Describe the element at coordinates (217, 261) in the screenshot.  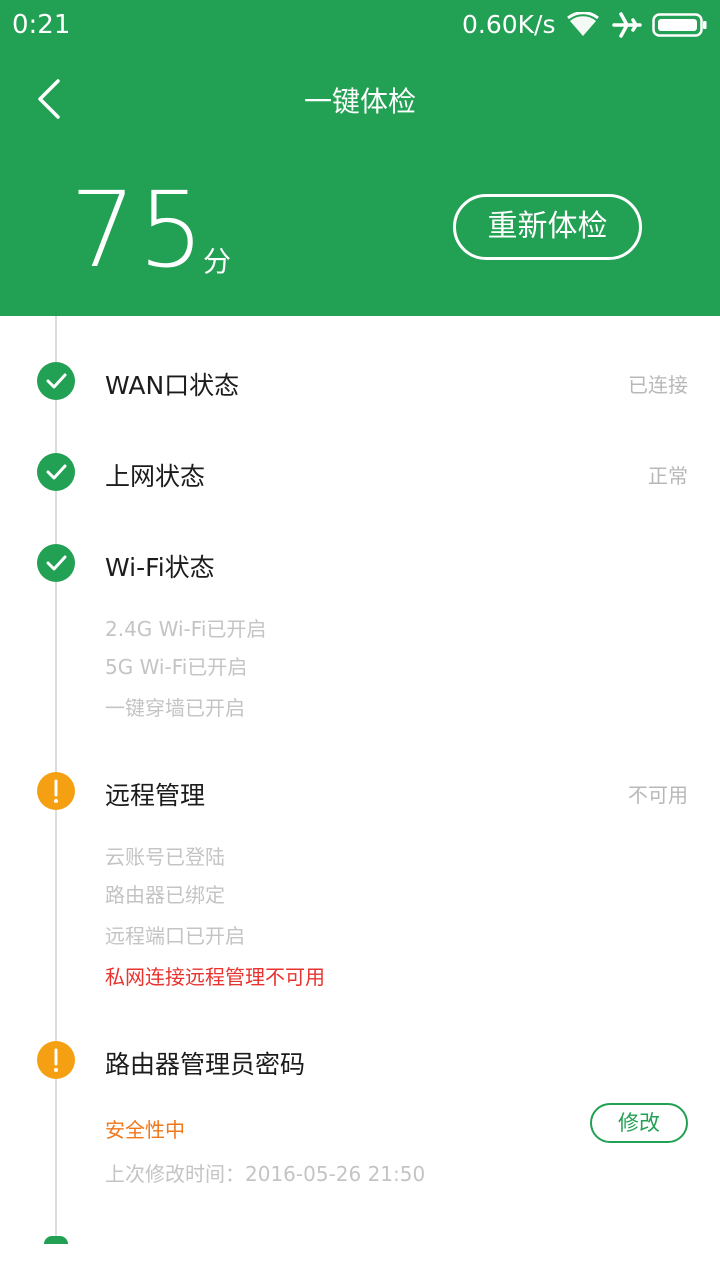
I see `score-unit: 分` at that location.